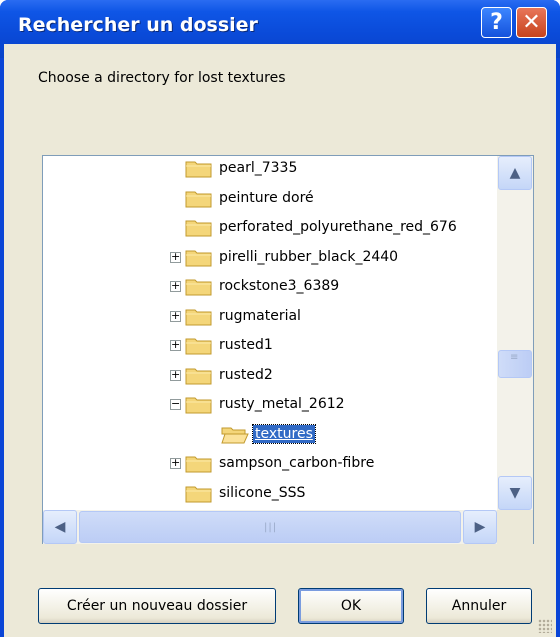 The image size is (560, 637). What do you see at coordinates (545, 626) in the screenshot?
I see `resize-grip-icon` at bounding box center [545, 626].